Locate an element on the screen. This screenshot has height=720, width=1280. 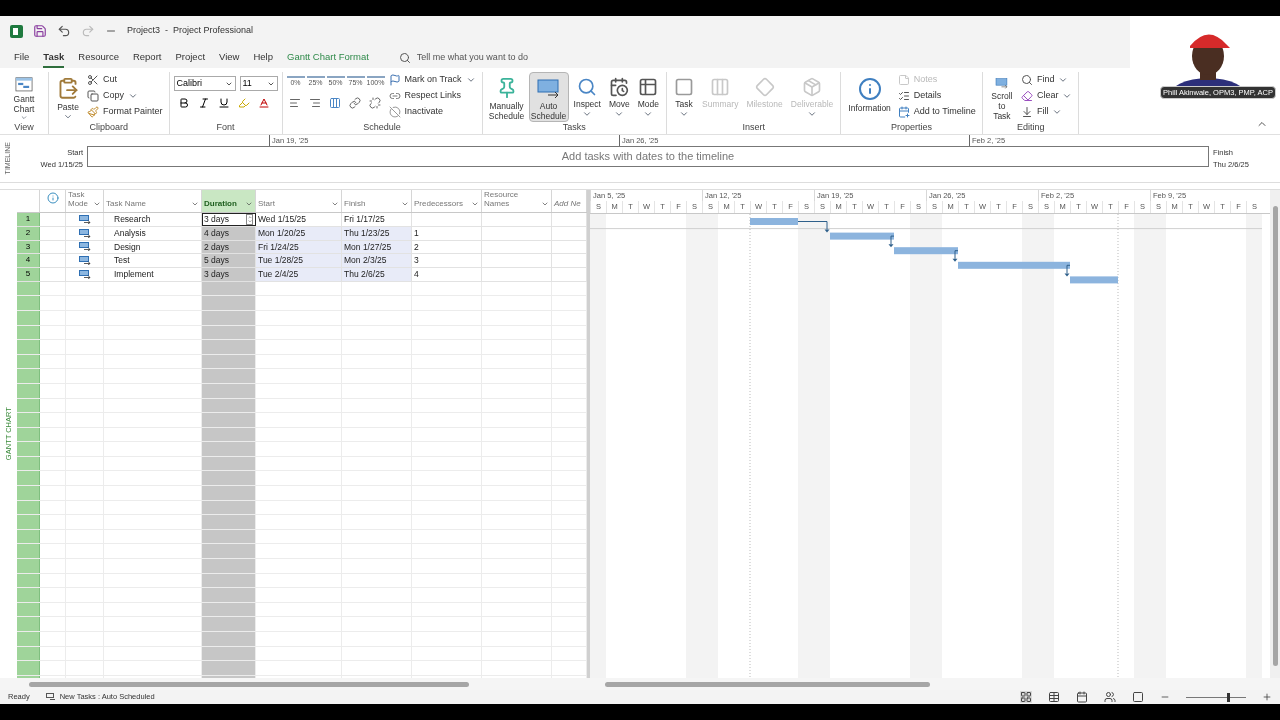
ribbon-tab: Project is located at coordinates (190, 58).